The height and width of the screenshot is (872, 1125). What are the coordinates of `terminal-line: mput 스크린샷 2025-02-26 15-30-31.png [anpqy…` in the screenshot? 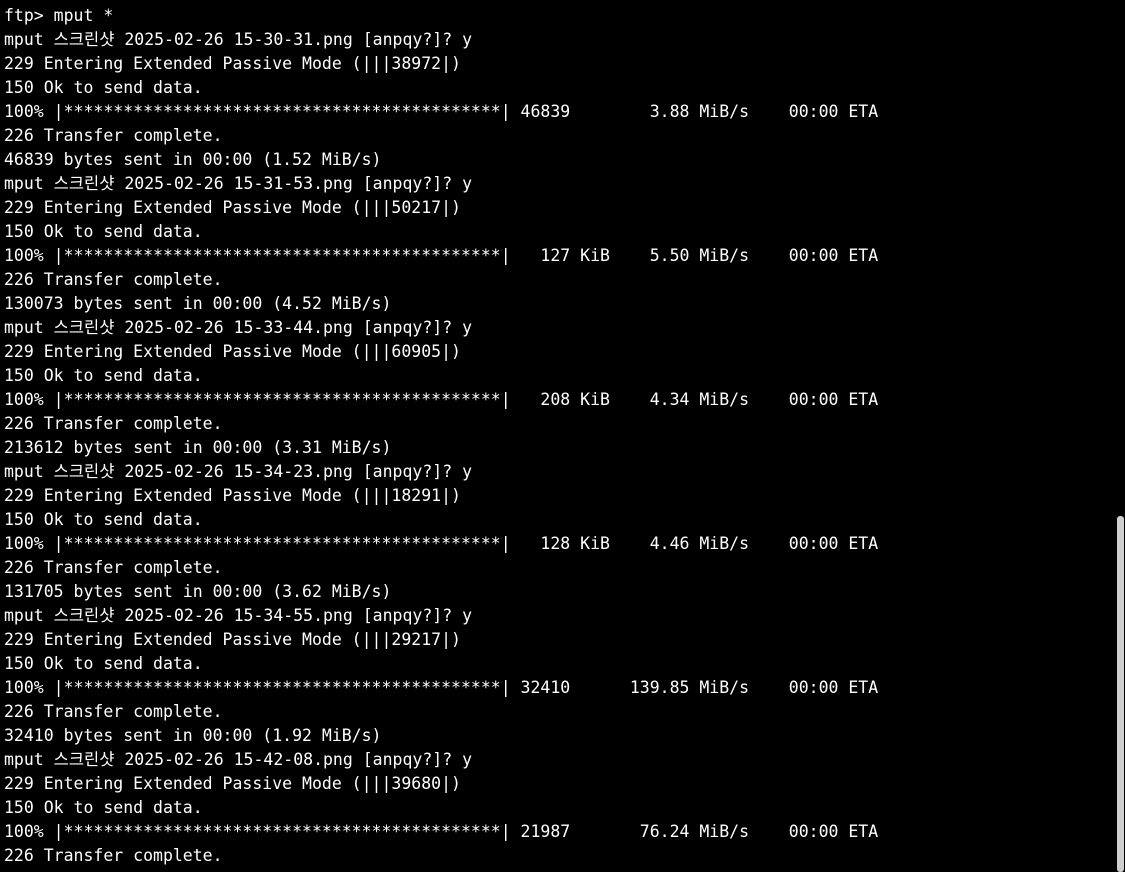 It's located at (238, 39).